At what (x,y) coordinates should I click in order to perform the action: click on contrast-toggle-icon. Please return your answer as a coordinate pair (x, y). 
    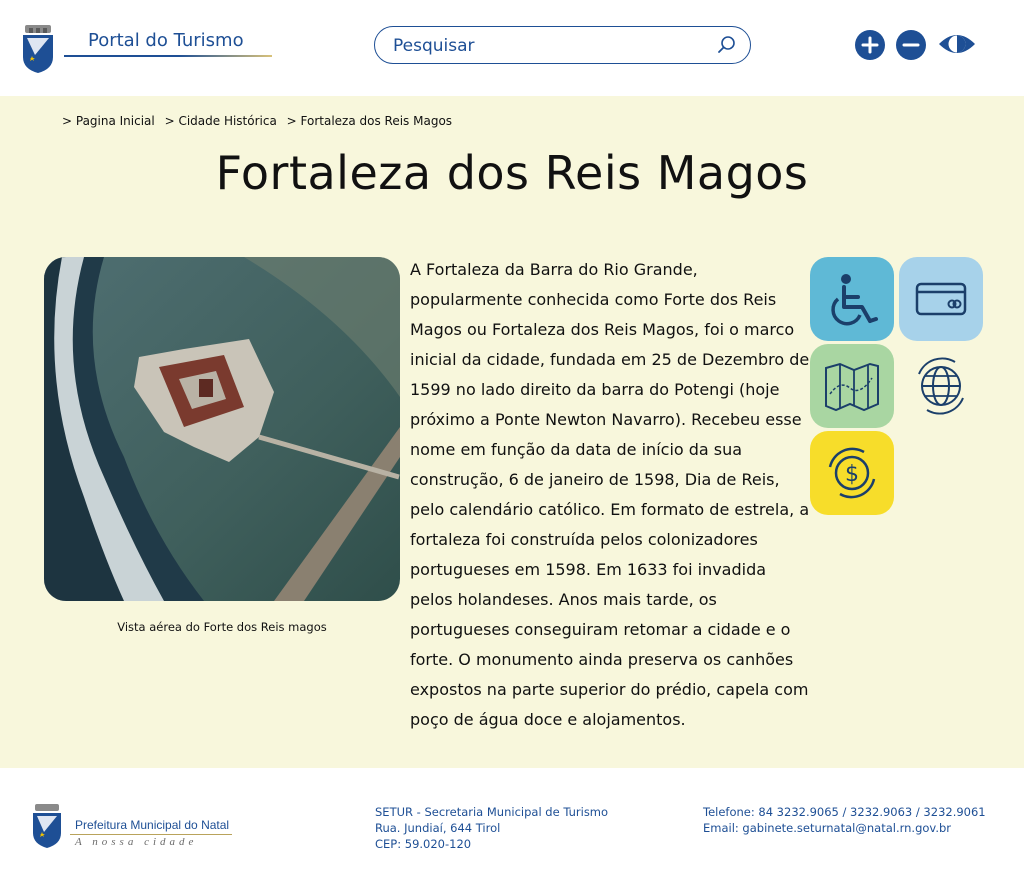
    Looking at the image, I should click on (957, 44).